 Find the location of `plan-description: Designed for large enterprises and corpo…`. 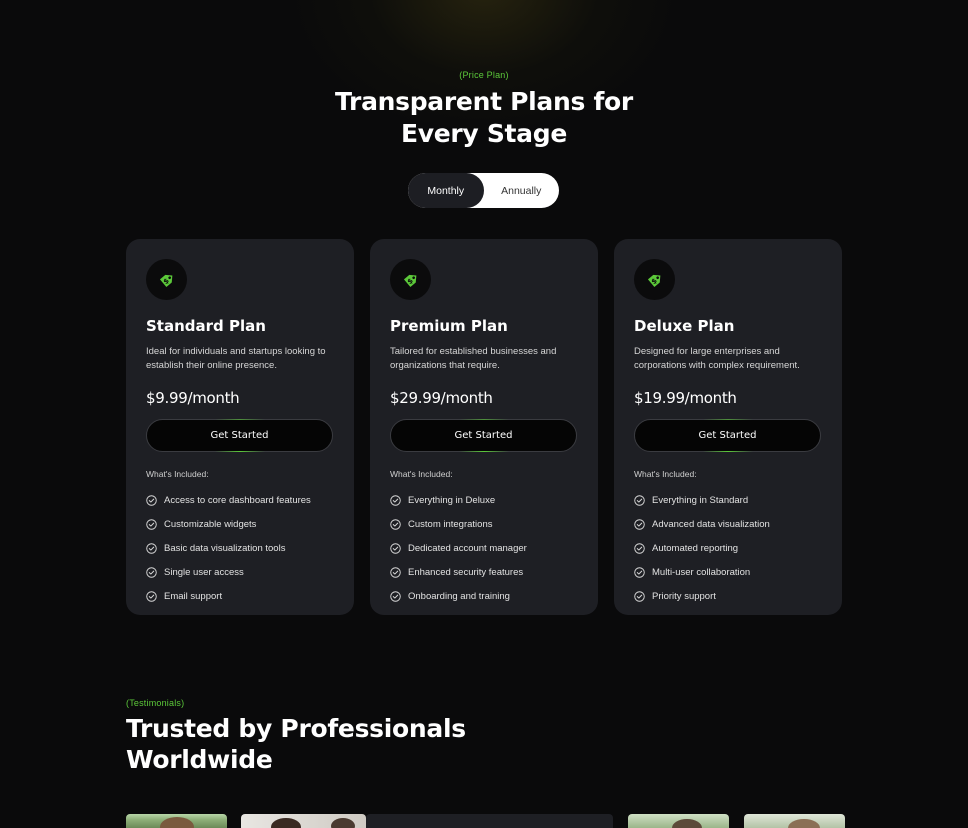

plan-description: Designed for large enterprises and corpo… is located at coordinates (717, 358).